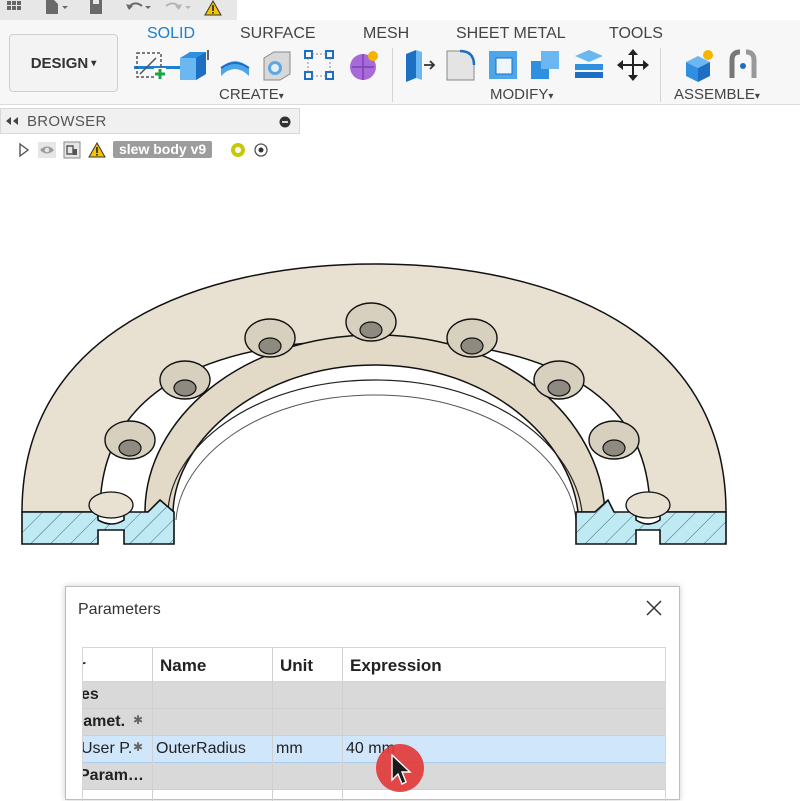 This screenshot has height=801, width=800. Describe the element at coordinates (363, 65) in the screenshot. I see `create-form-icon` at that location.